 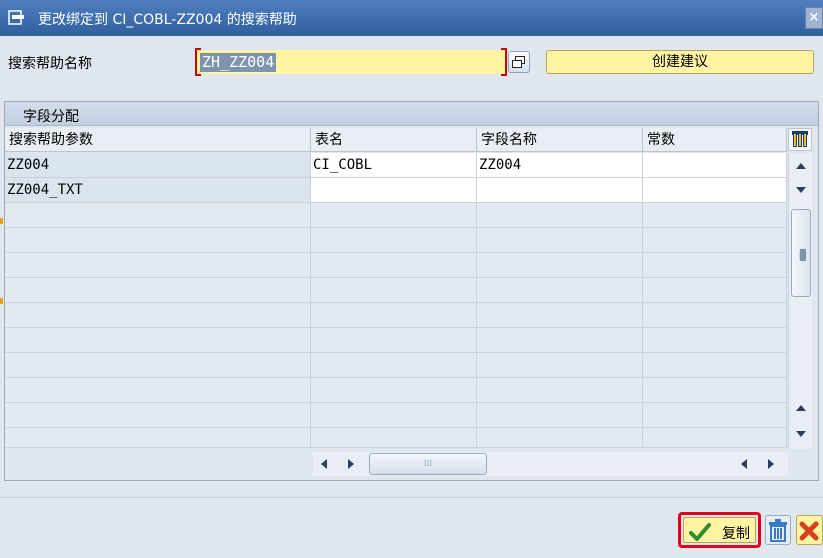 I want to click on value-help-icon-back, so click(x=517, y=64).